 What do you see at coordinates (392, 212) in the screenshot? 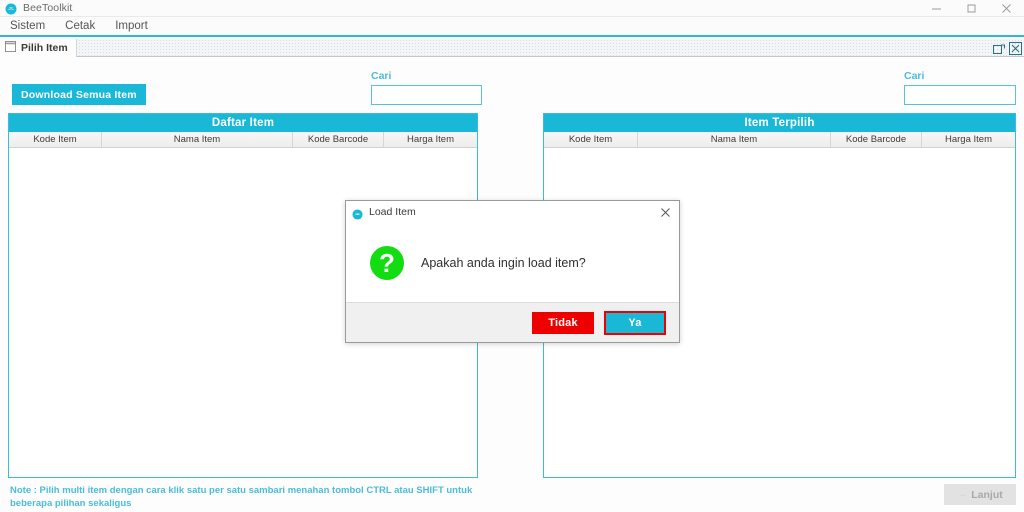
I see `dialog-title: Load Item` at bounding box center [392, 212].